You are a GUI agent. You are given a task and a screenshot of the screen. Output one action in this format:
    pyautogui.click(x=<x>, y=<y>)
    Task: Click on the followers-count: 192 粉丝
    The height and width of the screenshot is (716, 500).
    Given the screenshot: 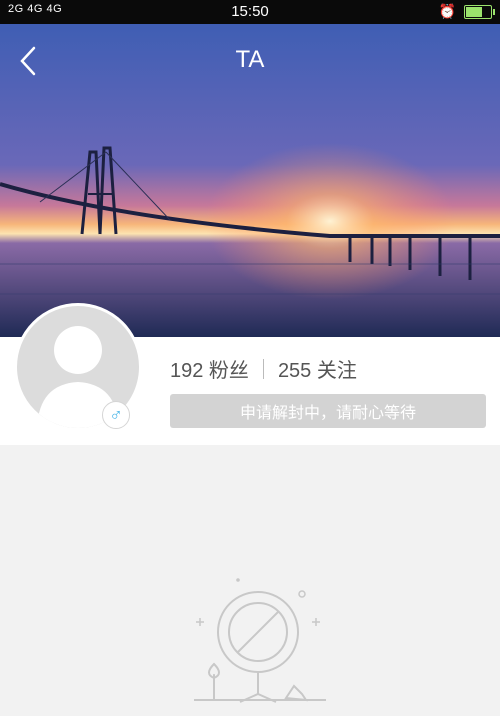 What is the action you would take?
    pyautogui.click(x=209, y=368)
    